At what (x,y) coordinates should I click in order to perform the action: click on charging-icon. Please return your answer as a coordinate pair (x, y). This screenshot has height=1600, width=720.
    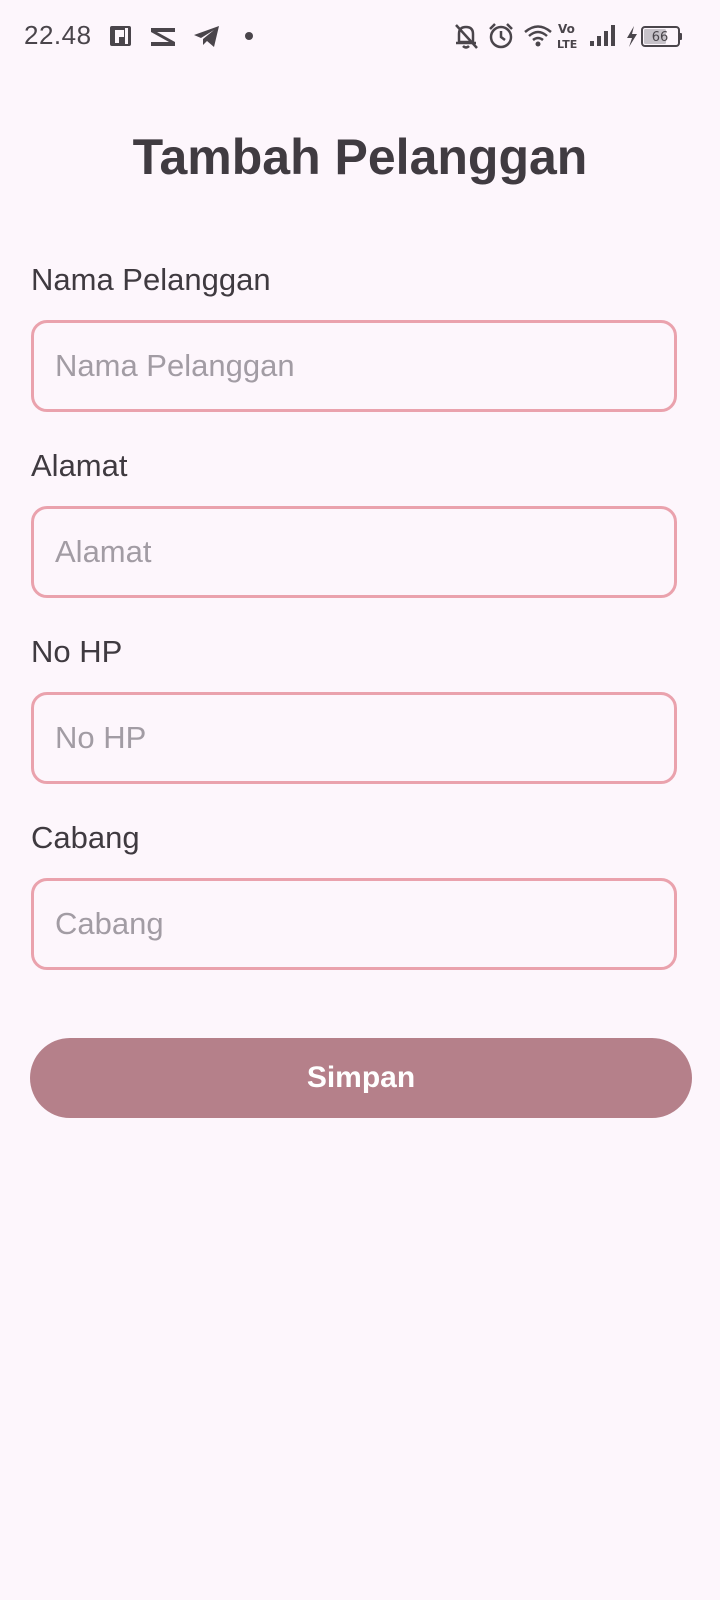
    Looking at the image, I should click on (632, 36).